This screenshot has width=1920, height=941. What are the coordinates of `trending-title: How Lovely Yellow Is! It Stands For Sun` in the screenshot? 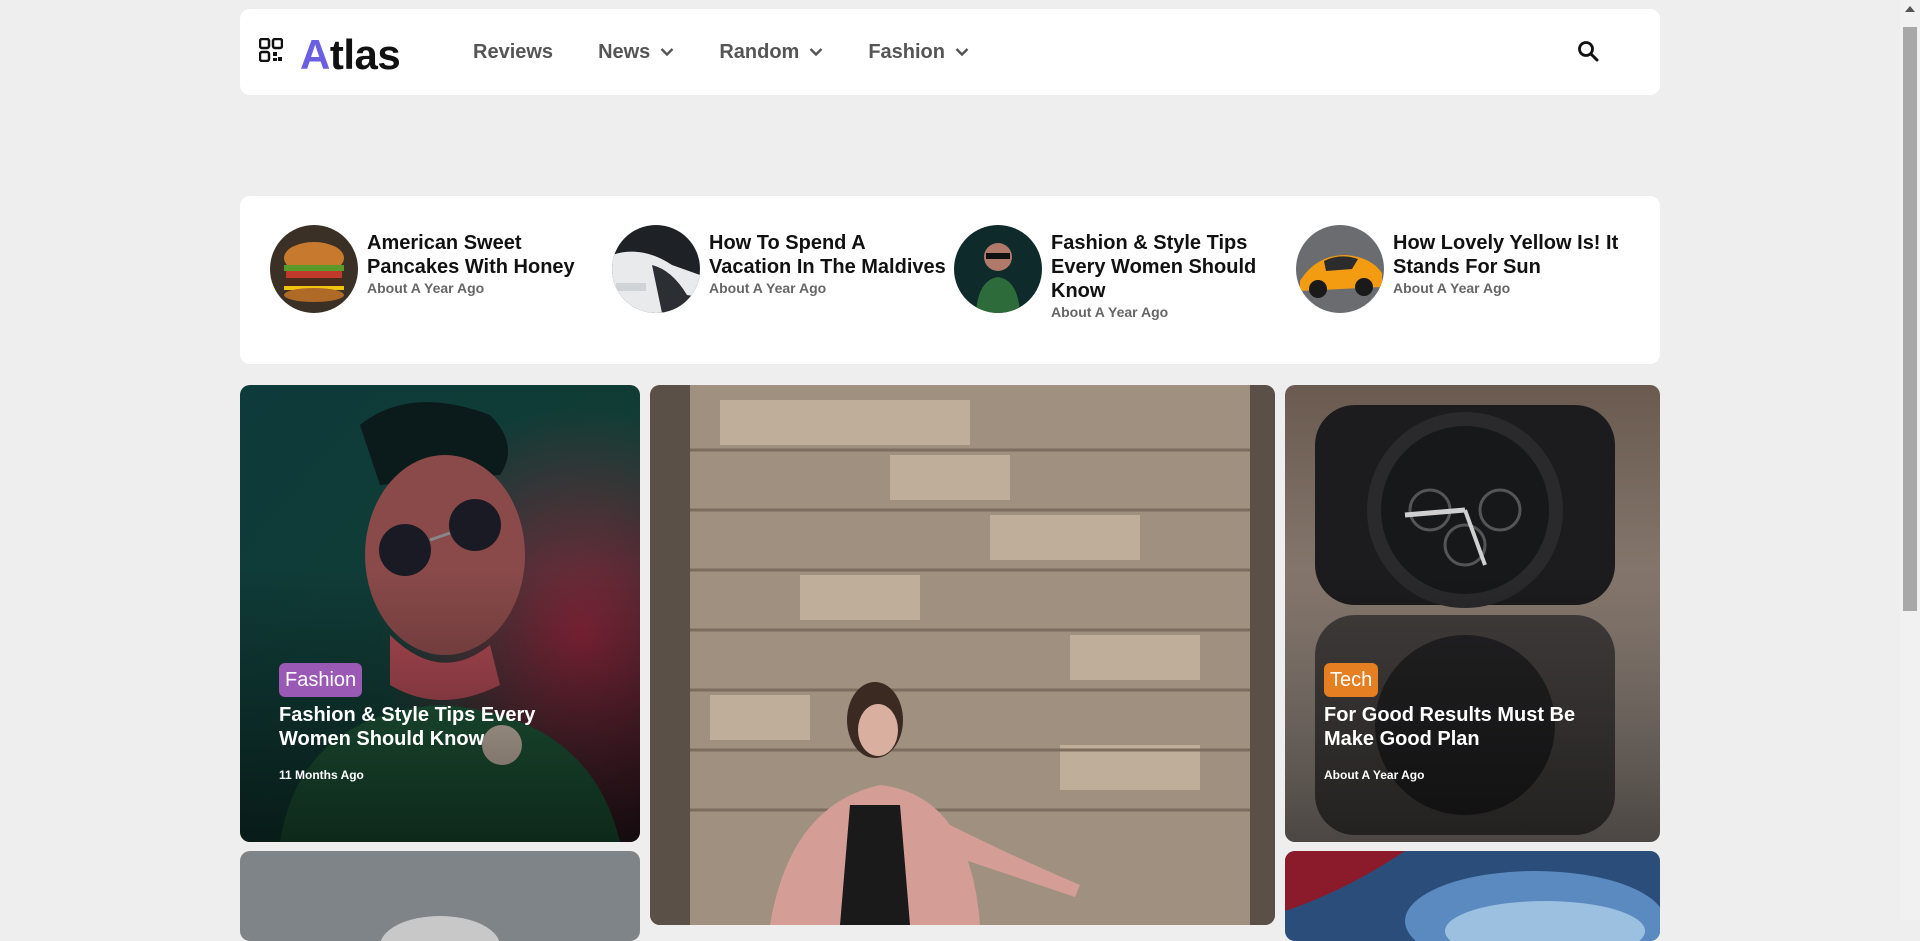 It's located at (1513, 255).